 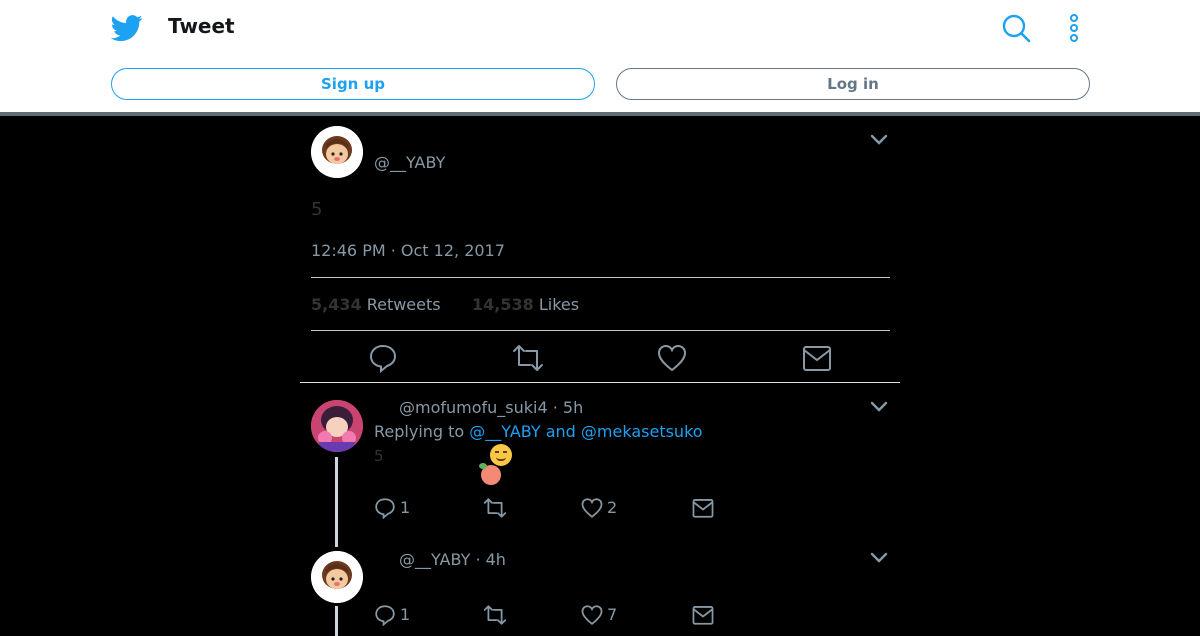 What do you see at coordinates (403, 304) in the screenshot?
I see `retweets-label: Retweets` at bounding box center [403, 304].